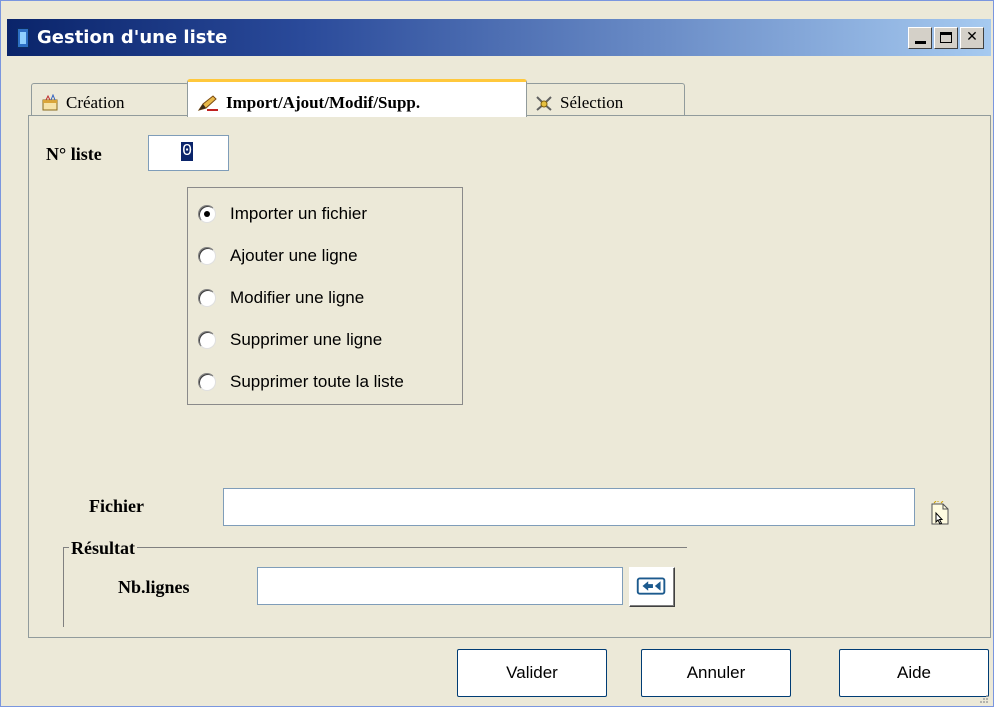  What do you see at coordinates (532, 673) in the screenshot?
I see `valider-button: Valider` at bounding box center [532, 673].